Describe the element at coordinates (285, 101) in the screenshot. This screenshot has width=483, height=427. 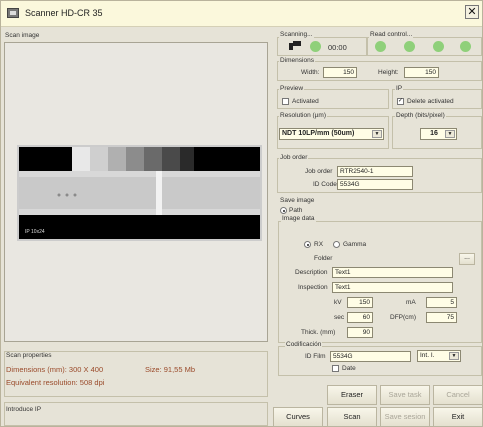
I see `preview-activated-checkbox` at that location.